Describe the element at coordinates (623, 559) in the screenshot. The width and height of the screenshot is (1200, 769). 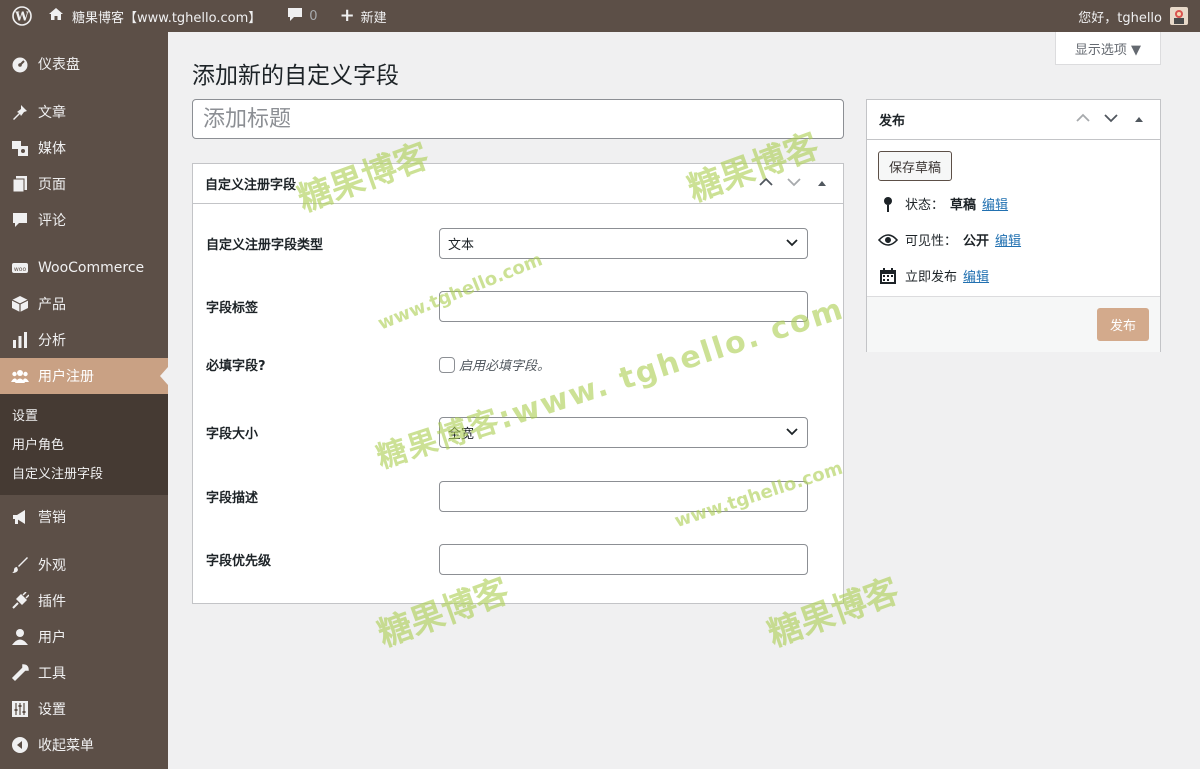
I see `field-priority-input` at that location.